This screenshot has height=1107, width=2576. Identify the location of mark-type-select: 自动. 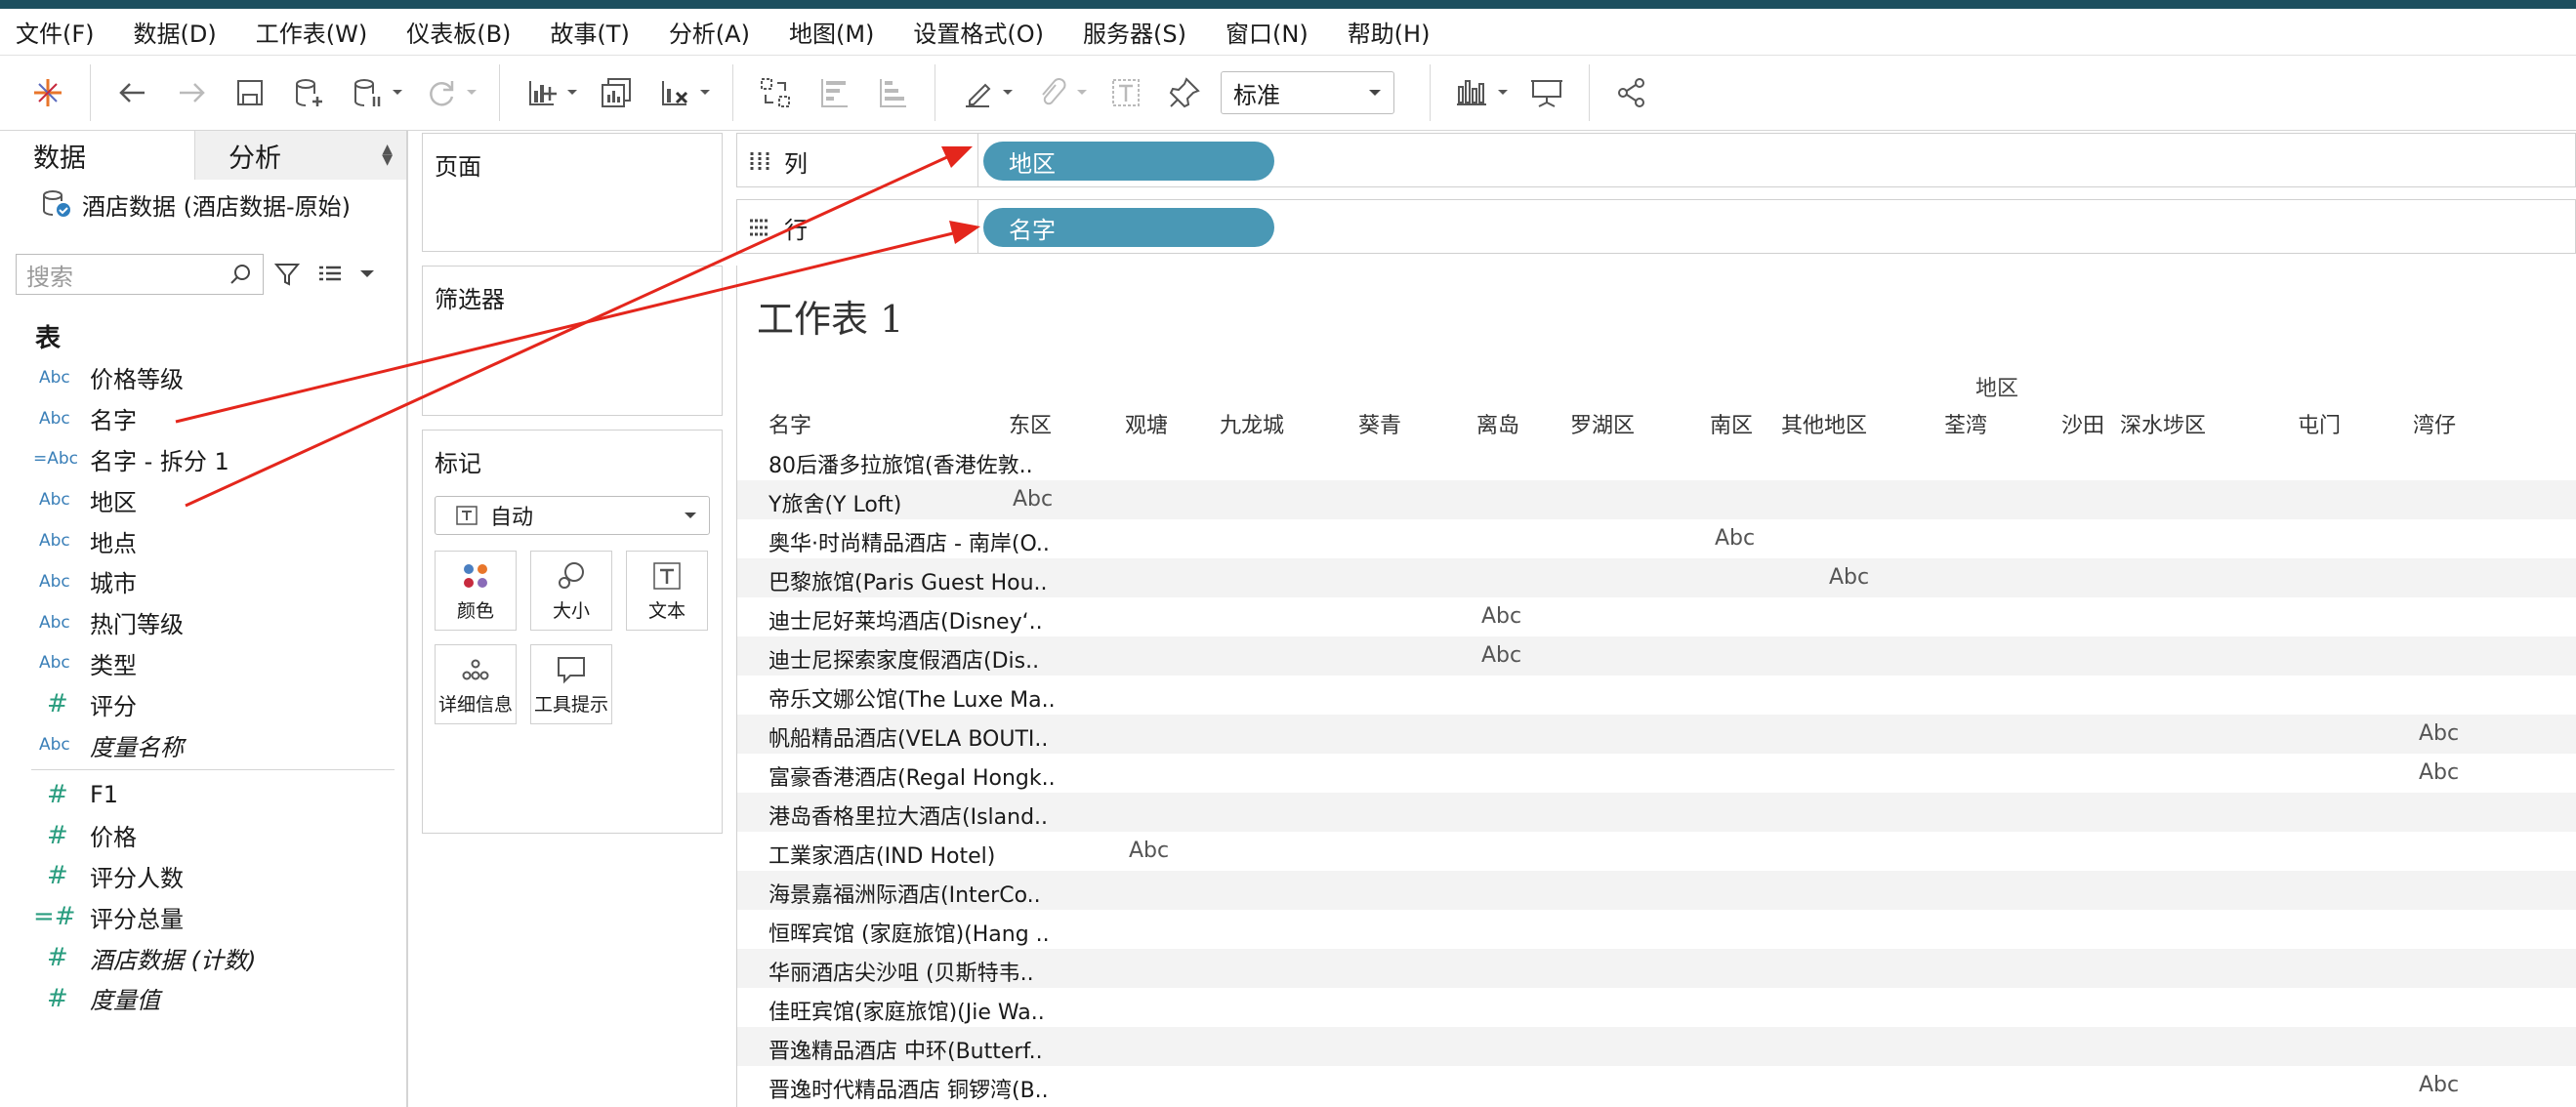
(572, 515).